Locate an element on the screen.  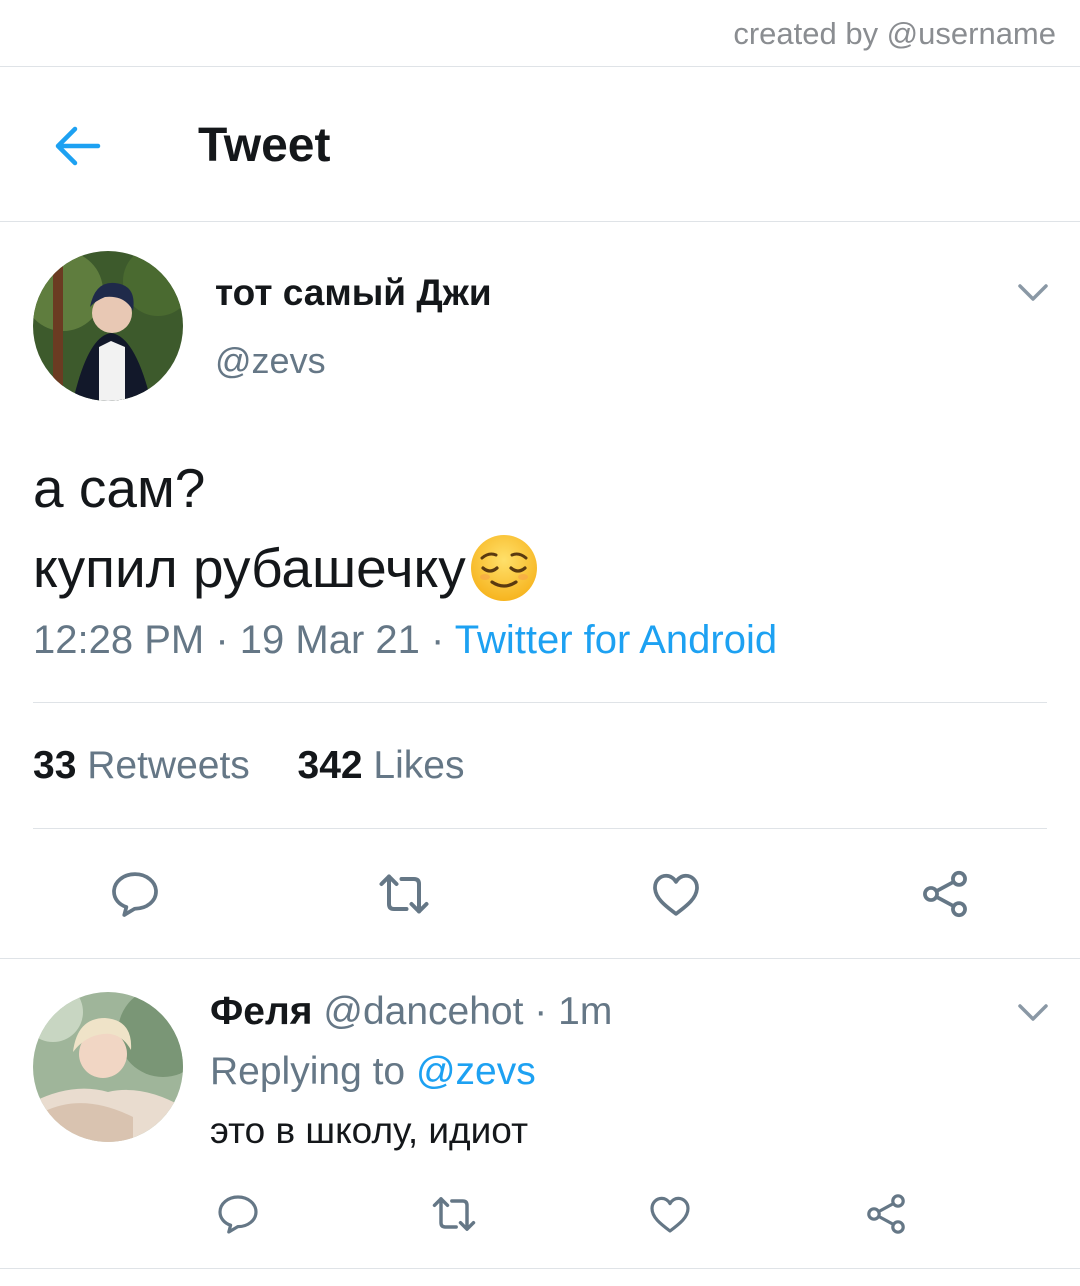
tweet-time: 12:28 PM is located at coordinates (119, 640).